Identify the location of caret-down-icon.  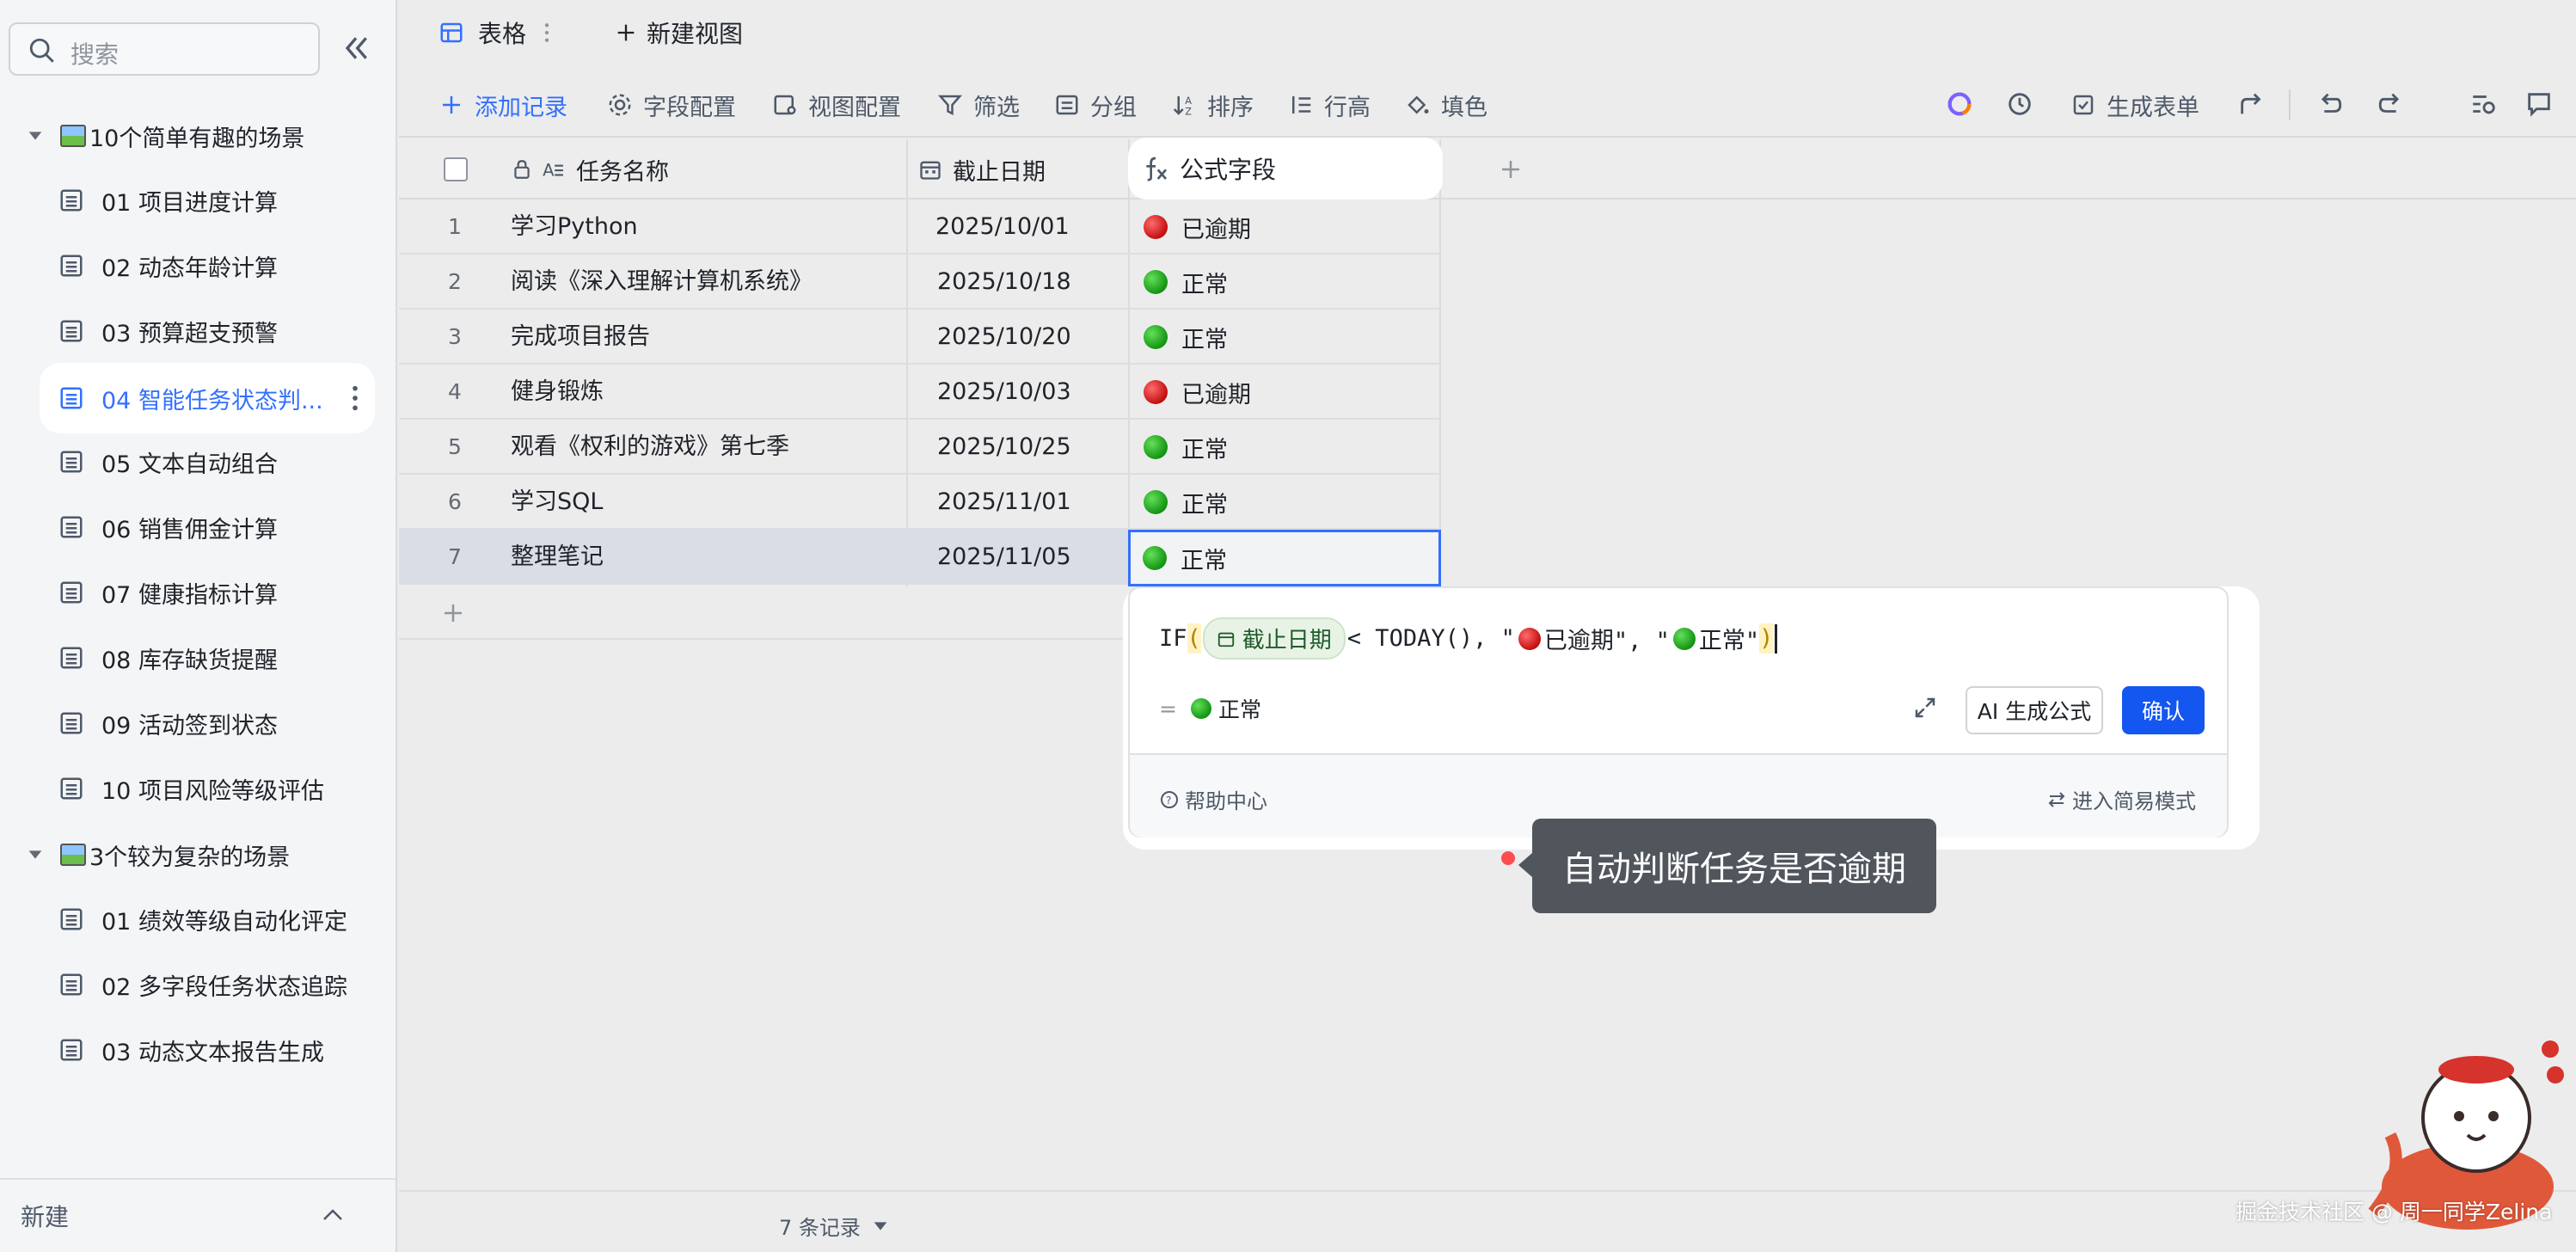
(35, 855).